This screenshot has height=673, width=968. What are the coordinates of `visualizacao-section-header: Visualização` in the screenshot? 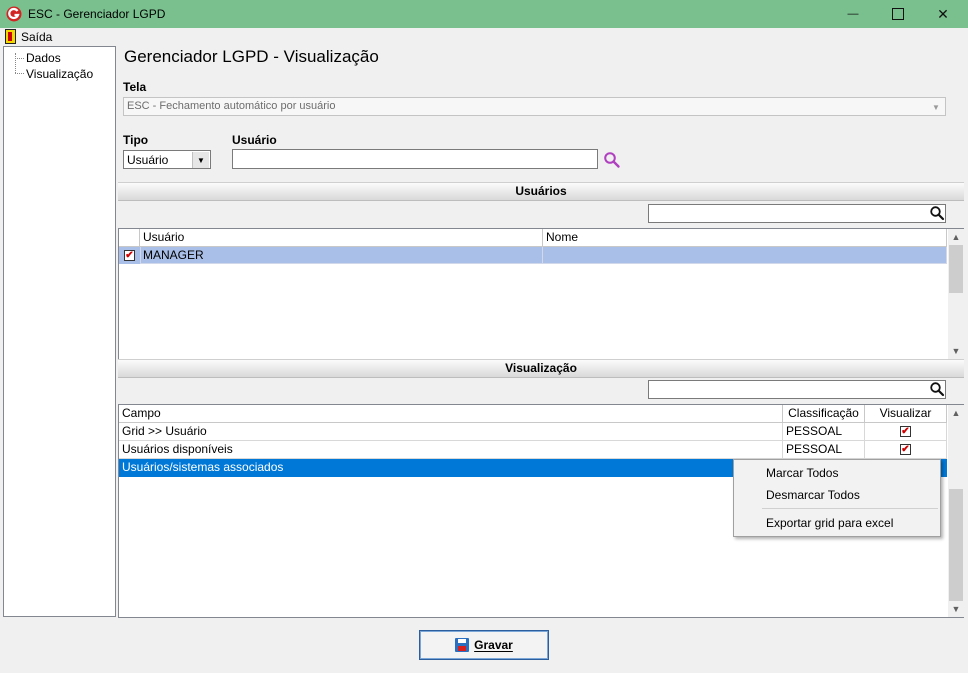 It's located at (541, 368).